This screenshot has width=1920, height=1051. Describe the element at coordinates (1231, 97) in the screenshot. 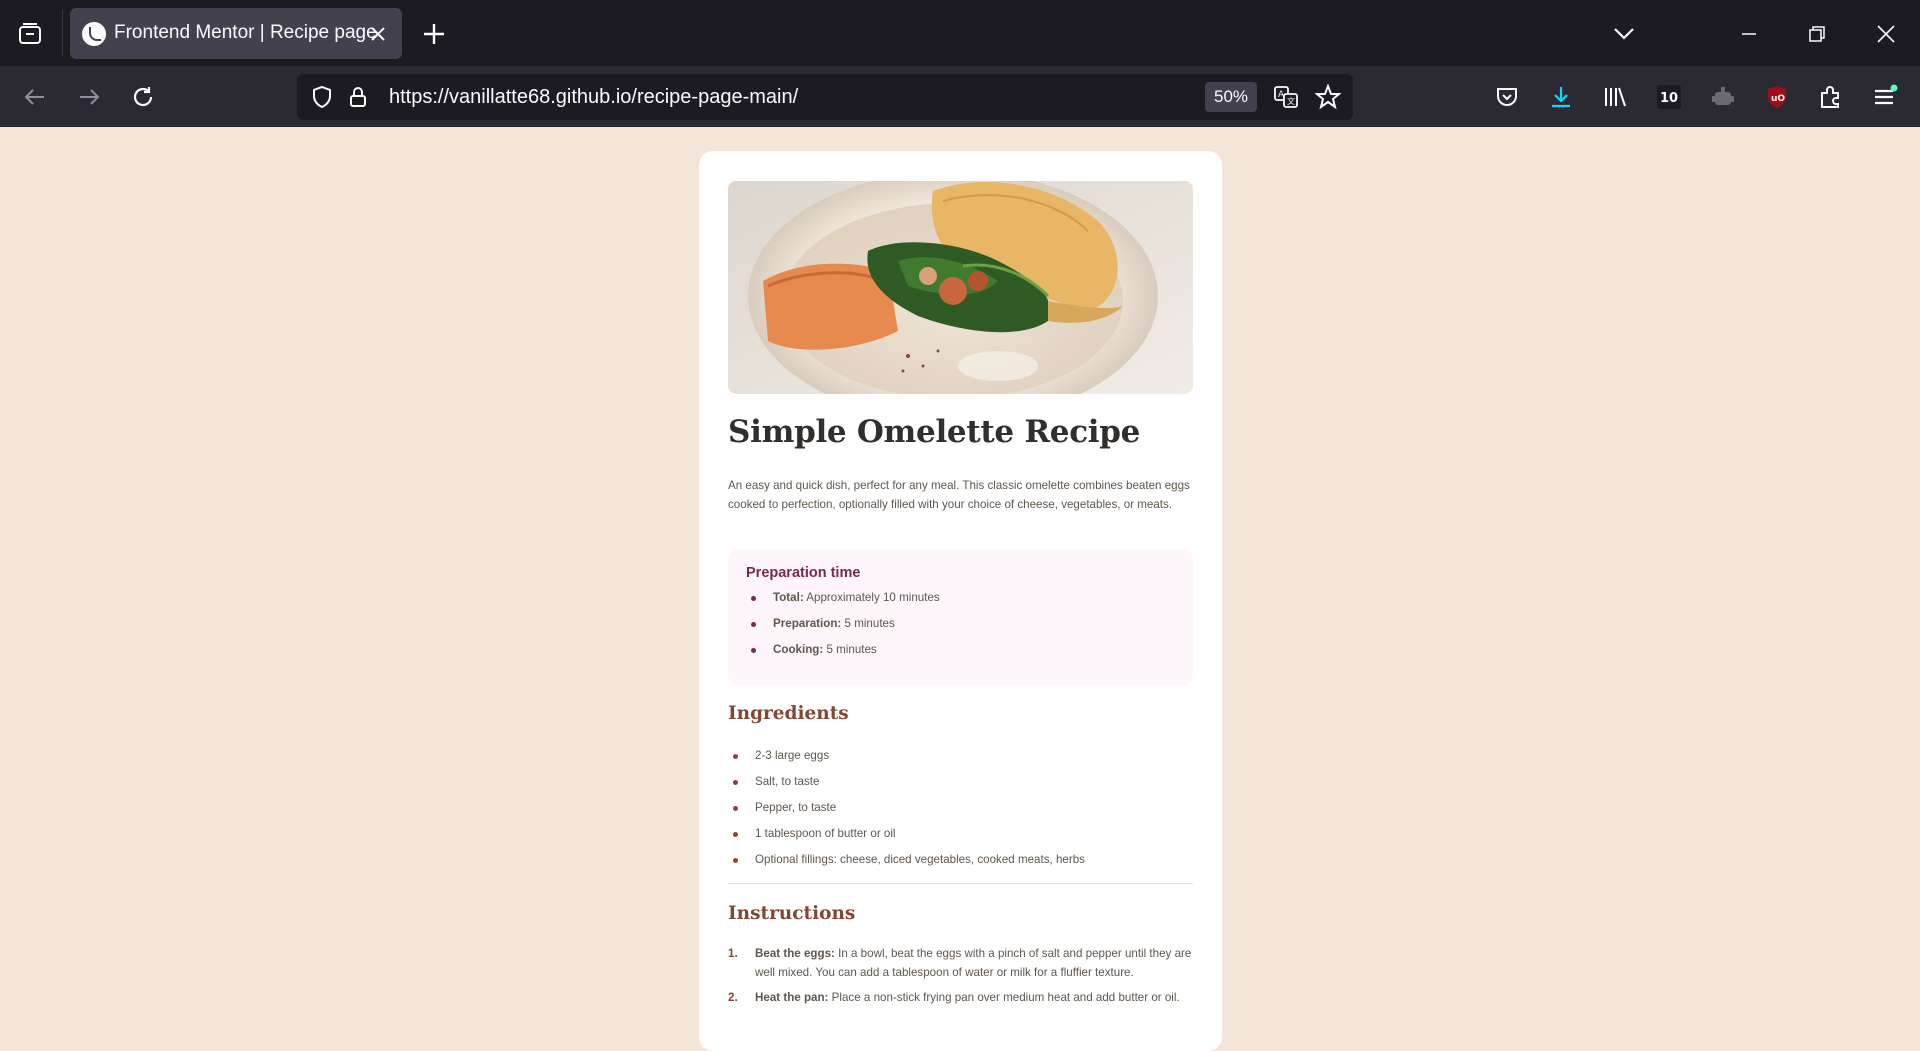

I see `zoom-level-button: 50%` at that location.